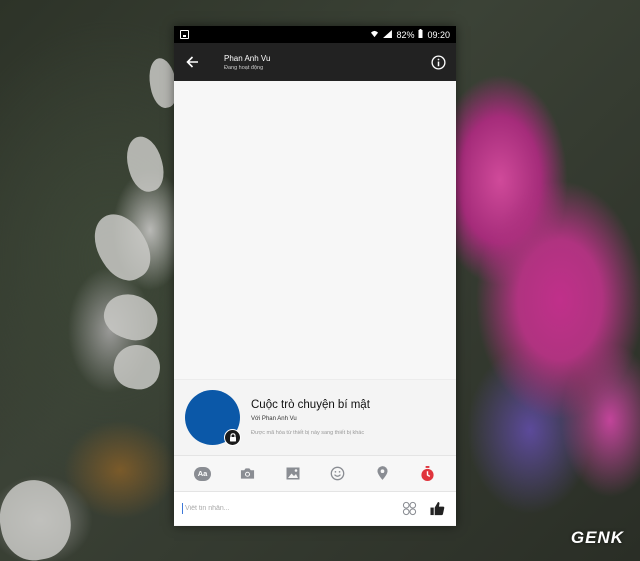 The image size is (640, 561). Describe the element at coordinates (405, 34) in the screenshot. I see `battery-percent: 82%` at that location.